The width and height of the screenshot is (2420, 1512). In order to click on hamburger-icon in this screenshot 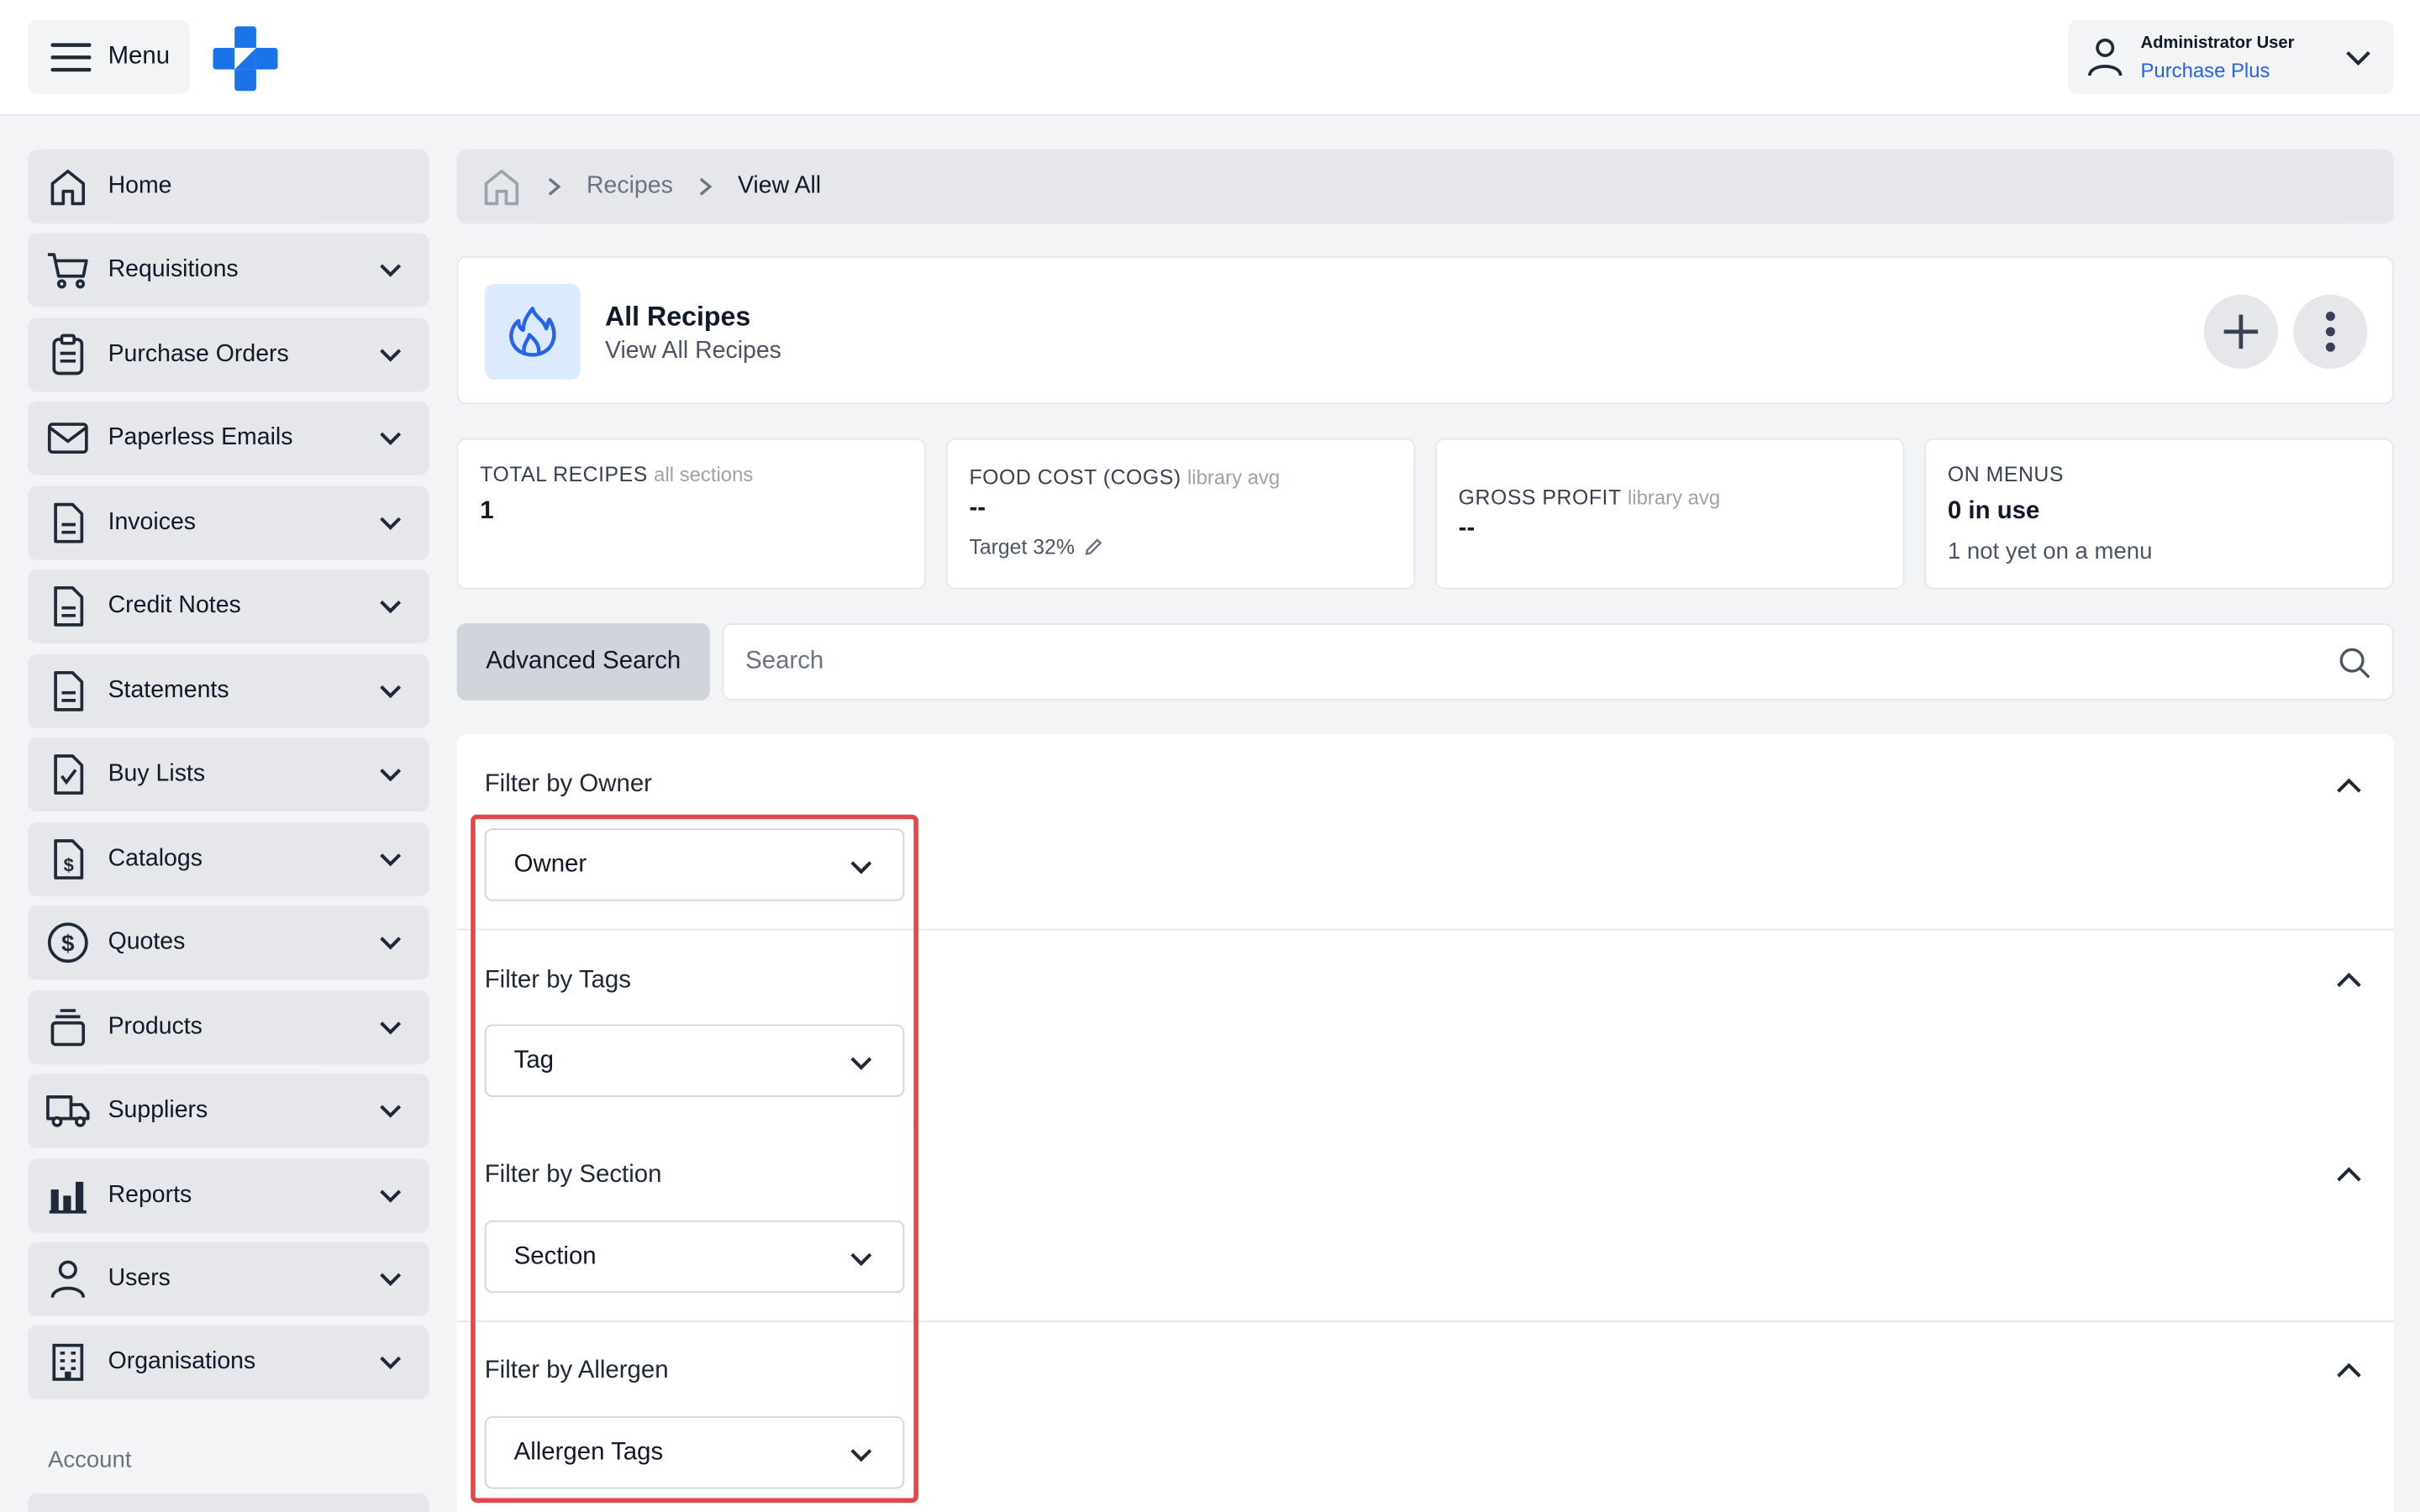, I will do `click(71, 57)`.